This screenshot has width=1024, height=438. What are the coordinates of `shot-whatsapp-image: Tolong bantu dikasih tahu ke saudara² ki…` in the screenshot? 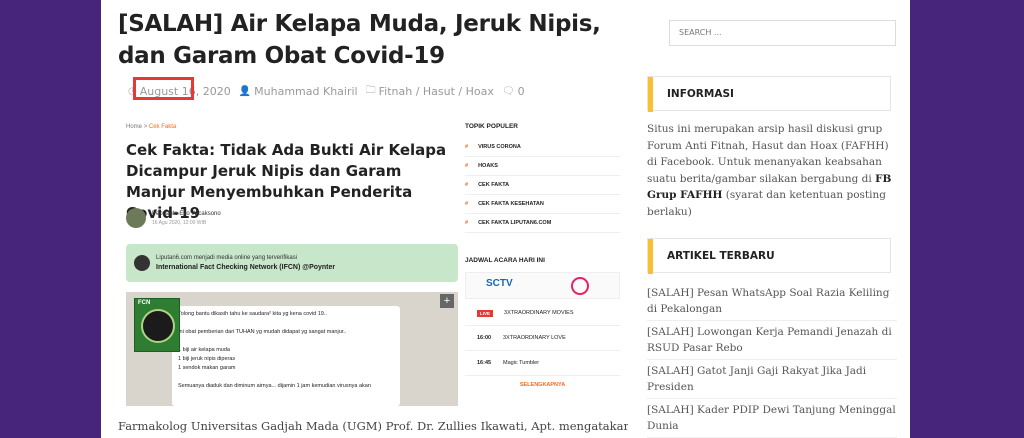 It's located at (292, 349).